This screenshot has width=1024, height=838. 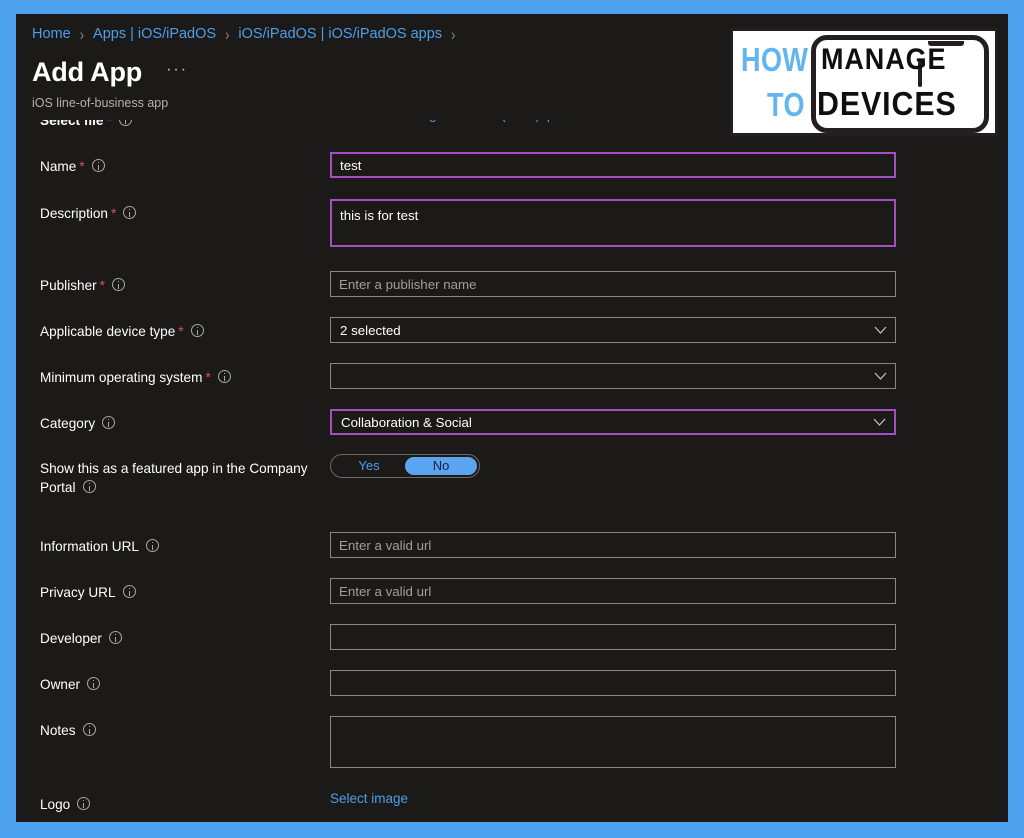 I want to click on privacy-url-input, so click(x=613, y=591).